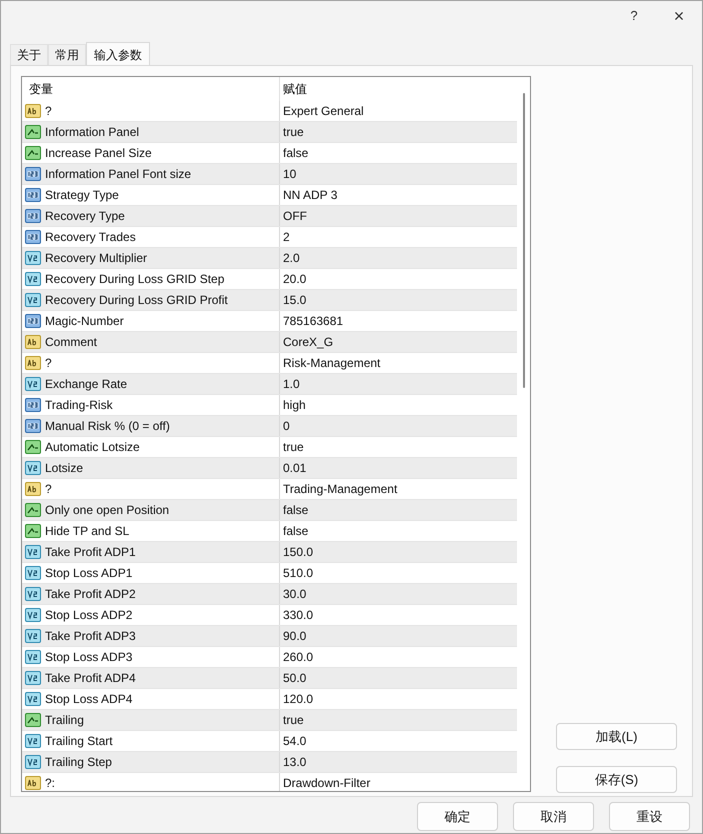 This screenshot has height=834, width=703. I want to click on column-header: 赋值, so click(398, 89).